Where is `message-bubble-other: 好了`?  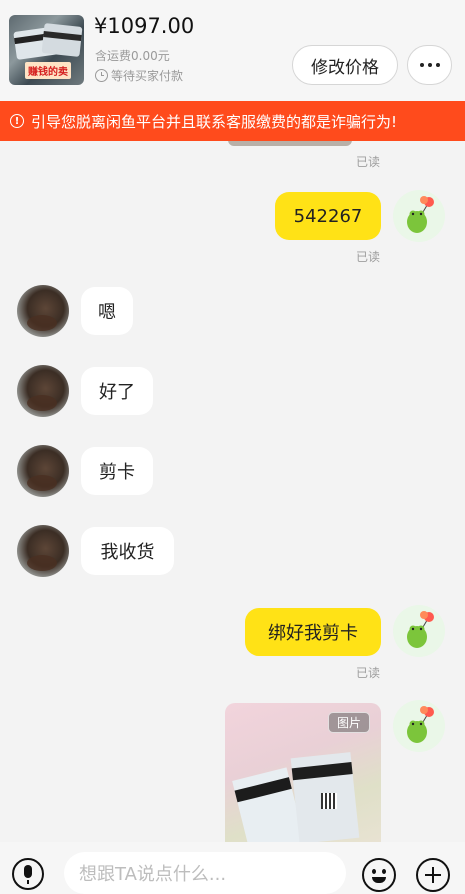
message-bubble-other: 好了 is located at coordinates (117, 391).